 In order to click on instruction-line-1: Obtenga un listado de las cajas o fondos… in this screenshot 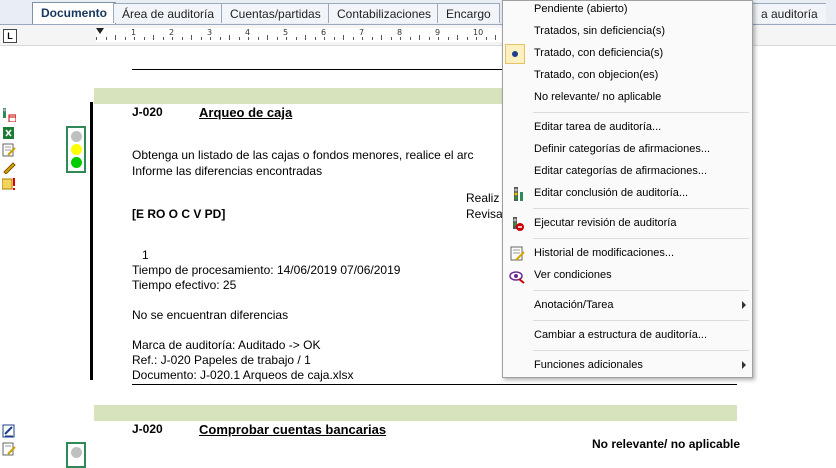, I will do `click(303, 155)`.